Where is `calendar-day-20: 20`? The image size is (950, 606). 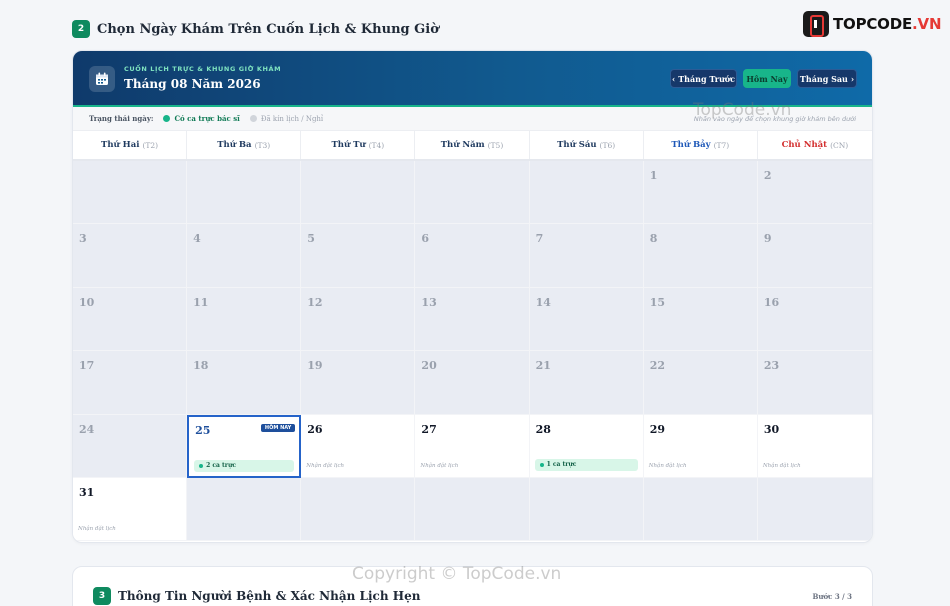 calendar-day-20: 20 is located at coordinates (472, 383).